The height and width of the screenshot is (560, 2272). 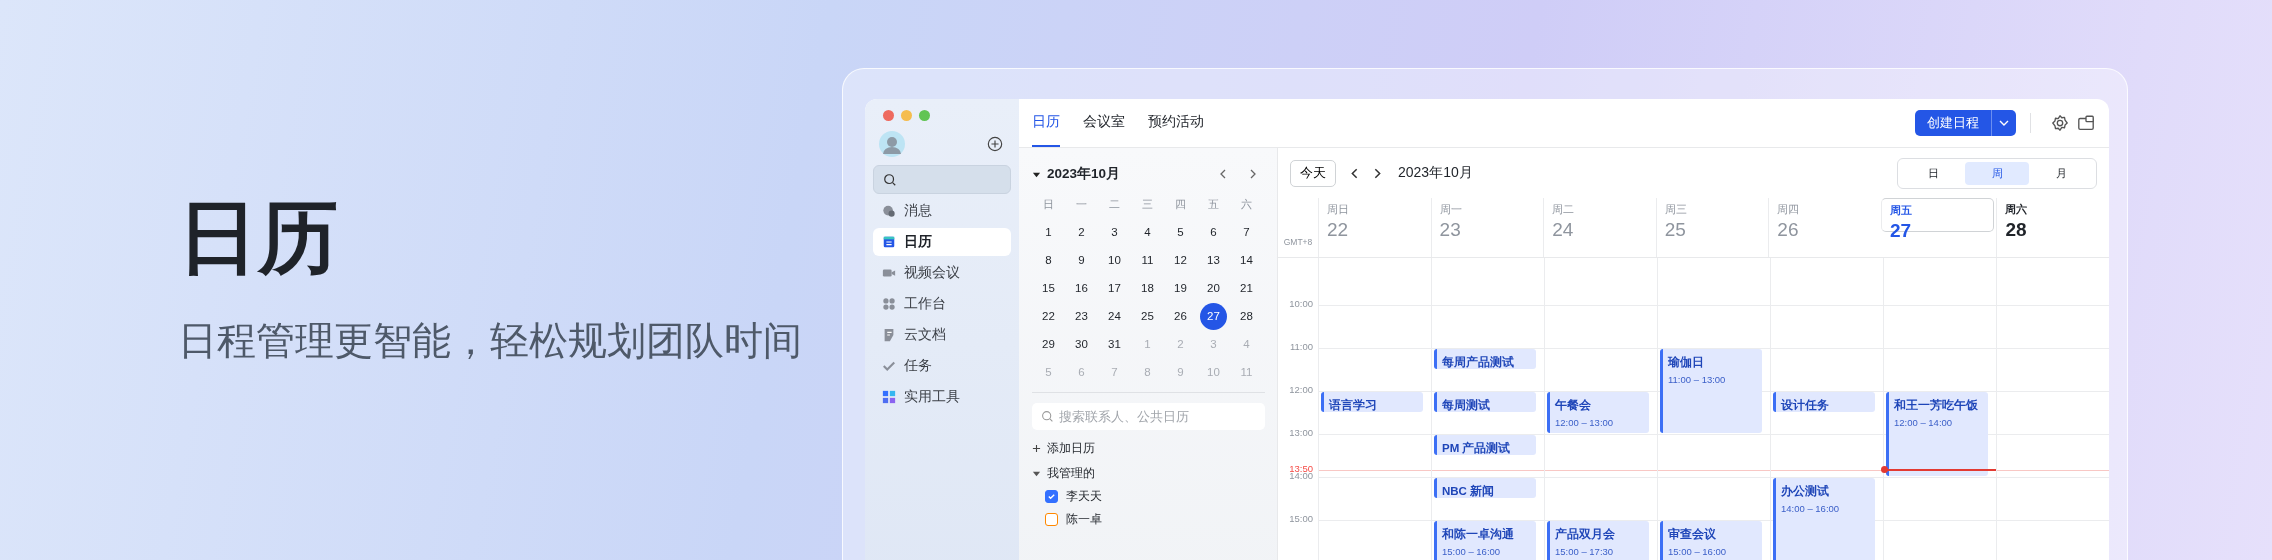 What do you see at coordinates (1048, 288) in the screenshot?
I see `calendar-day: 15` at bounding box center [1048, 288].